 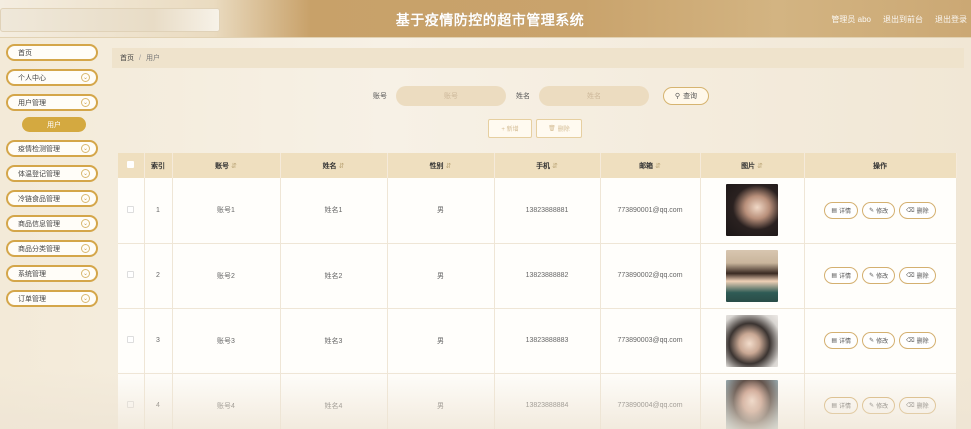 What do you see at coordinates (52, 148) in the screenshot?
I see `sidebar-item-epidemic-detection: 疫情检测管理 ⌄` at bounding box center [52, 148].